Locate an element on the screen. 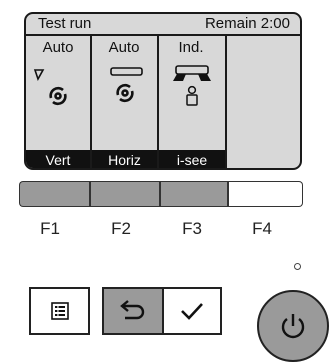 The image size is (336, 362). confirm-button is located at coordinates (192, 311).